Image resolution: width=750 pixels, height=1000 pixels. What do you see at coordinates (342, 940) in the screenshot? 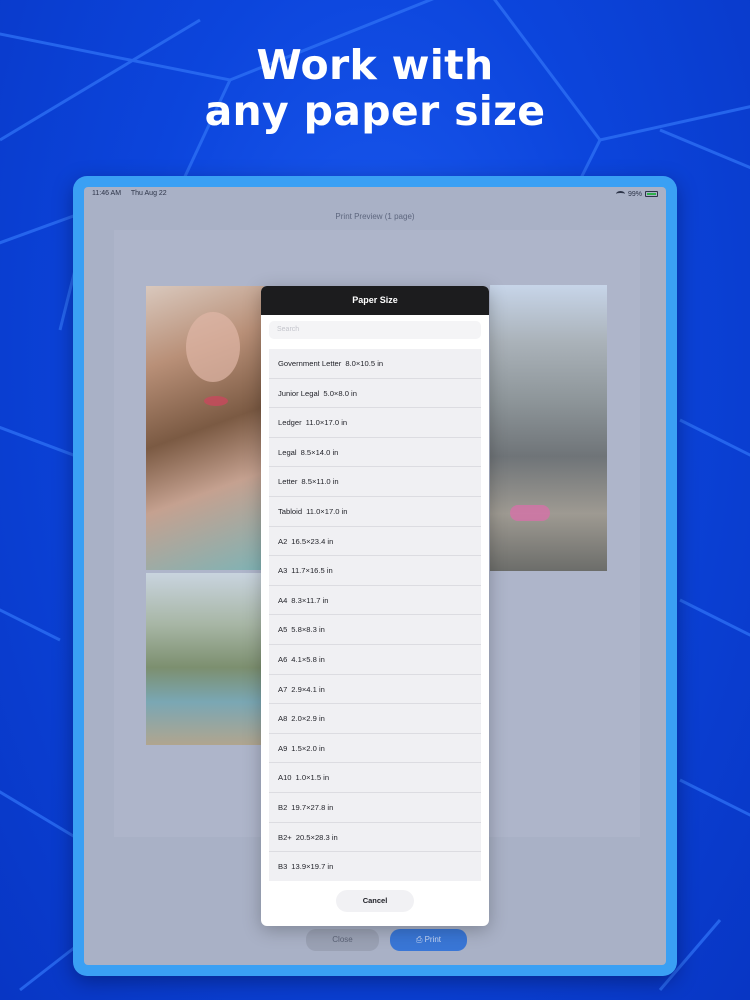
I see `close-button: Close` at bounding box center [342, 940].